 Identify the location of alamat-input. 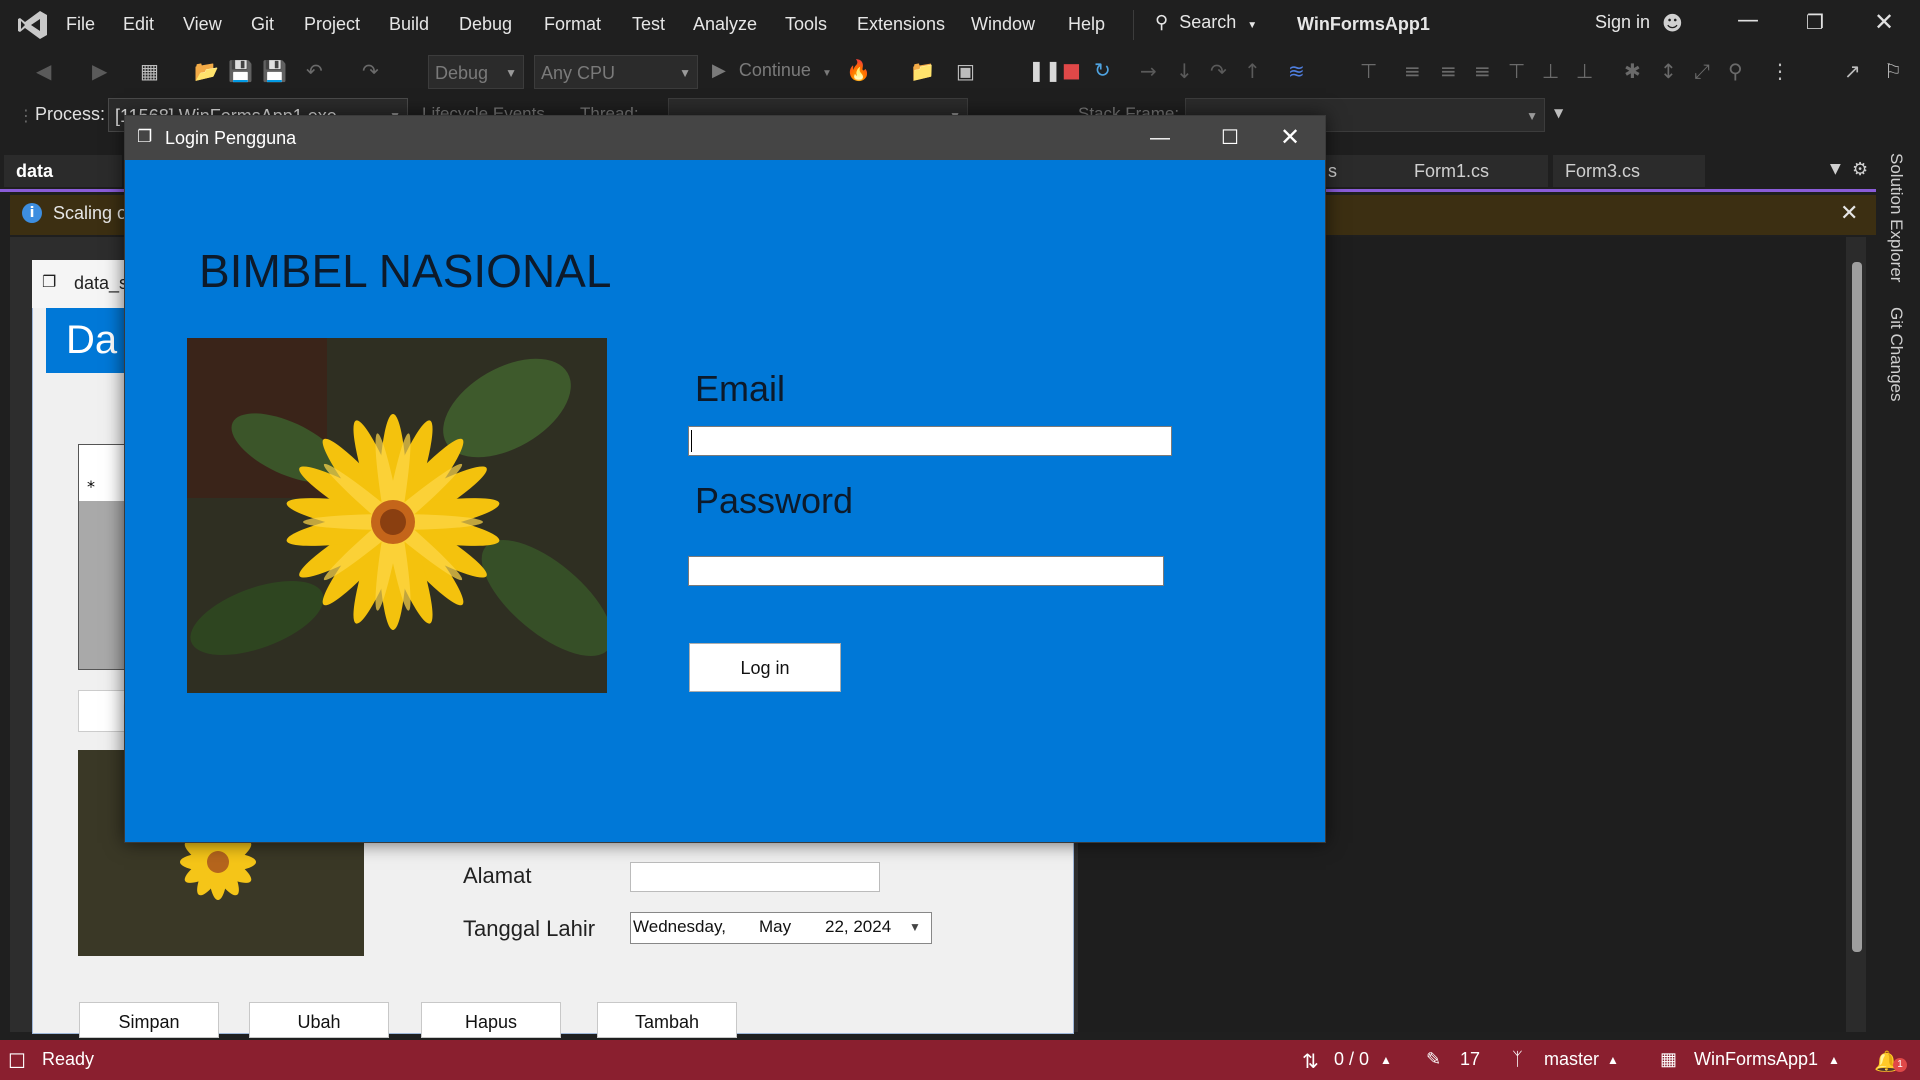
(755, 877).